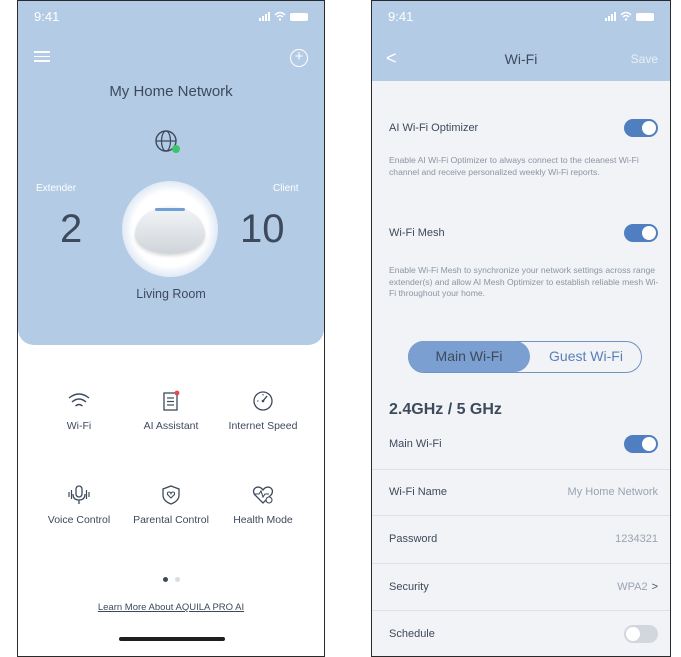 The width and height of the screenshot is (681, 657). Describe the element at coordinates (299, 58) in the screenshot. I see `add-device-icon: +` at that location.